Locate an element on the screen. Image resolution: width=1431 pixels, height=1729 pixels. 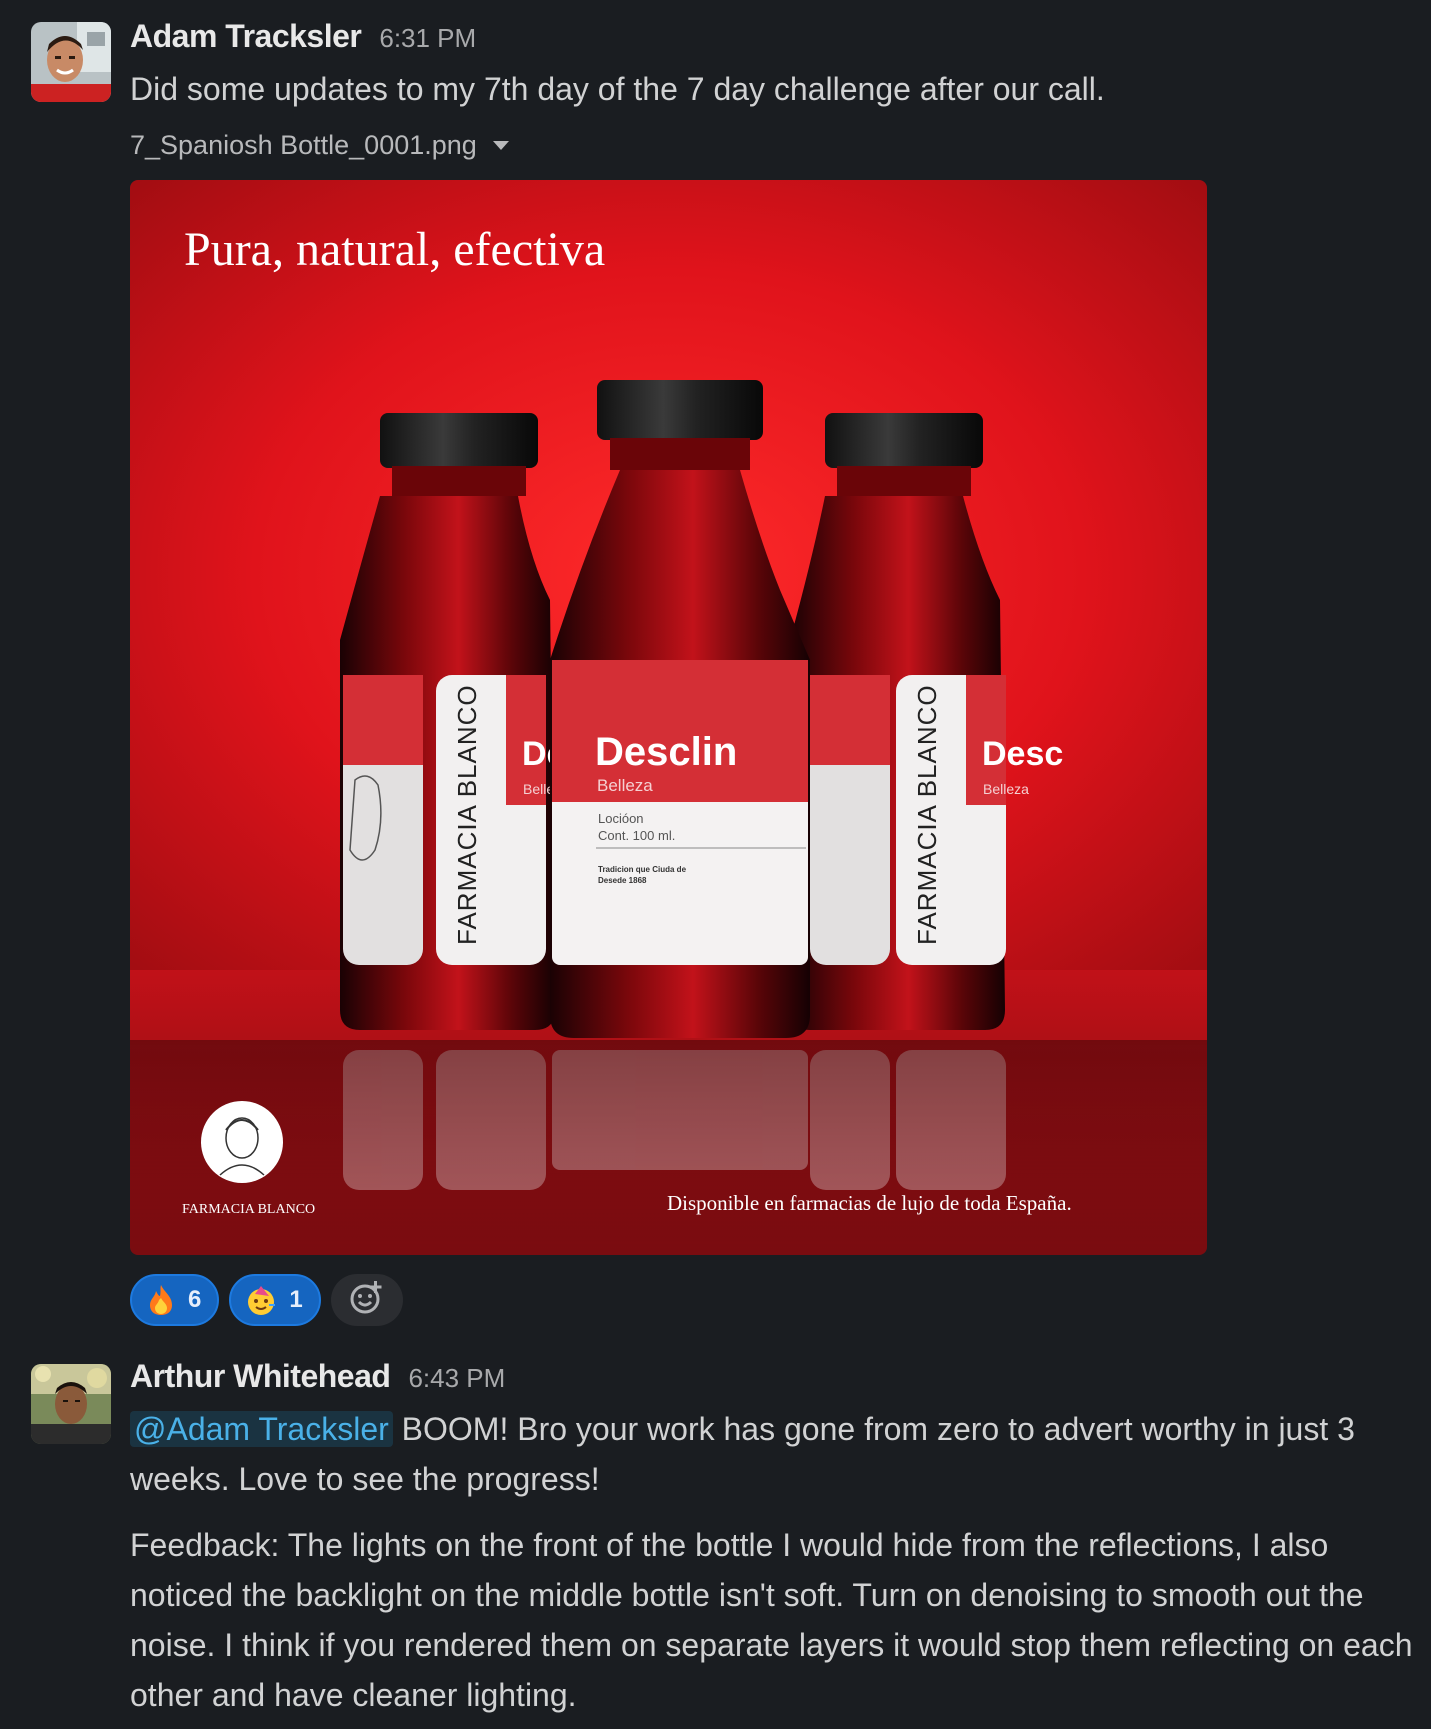
timestamp: 6:43 PM is located at coordinates (456, 1378).